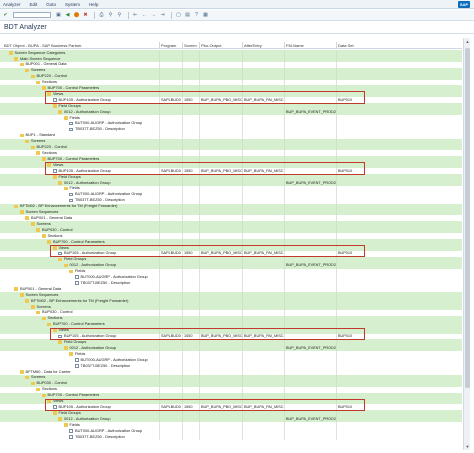  Describe the element at coordinates (205, 15) in the screenshot. I see `layout-button: ▦` at that location.